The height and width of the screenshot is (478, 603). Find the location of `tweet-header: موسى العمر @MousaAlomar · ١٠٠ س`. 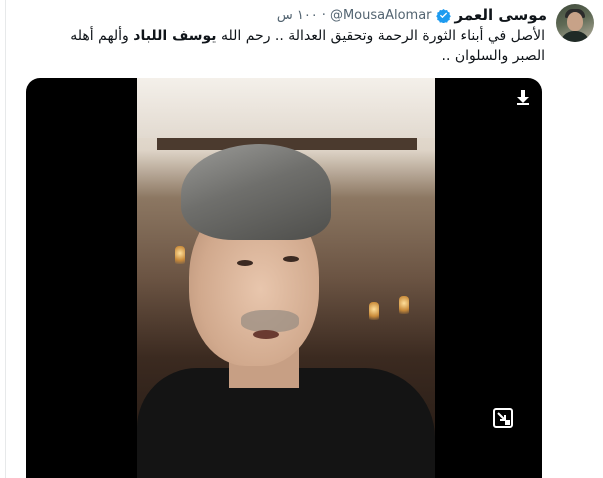

tweet-header: موسى العمر @MousaAlomar · ١٠٠ س is located at coordinates (361, 15).